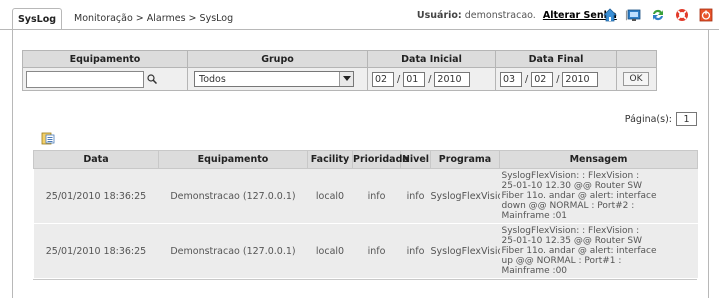  I want to click on data-inicial-cell: 02 / 01 / 2010, so click(431, 79).